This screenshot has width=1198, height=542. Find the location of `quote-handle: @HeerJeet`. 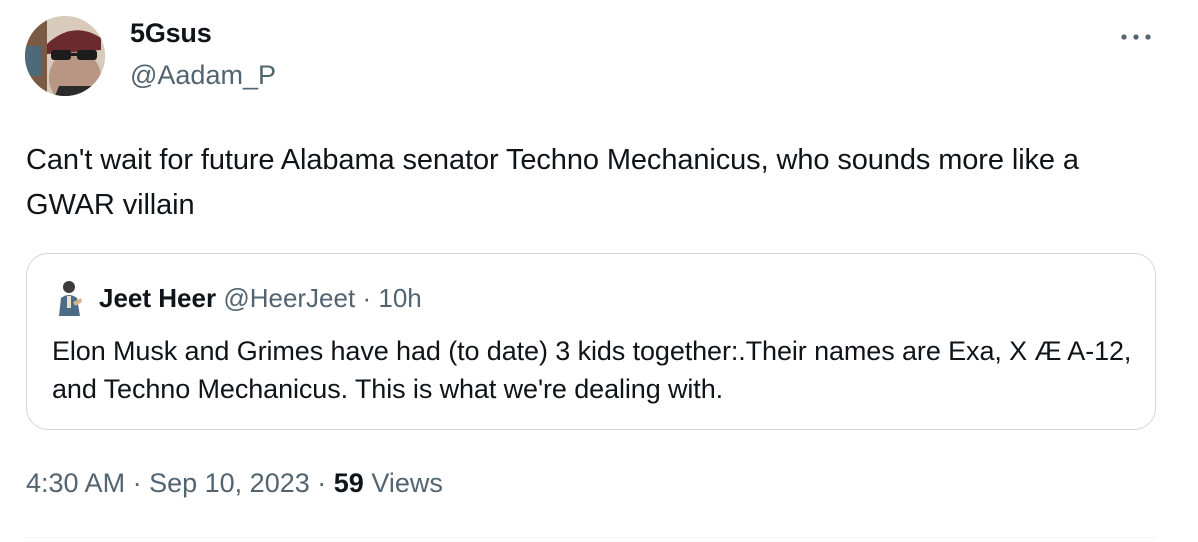

quote-handle: @HeerJeet is located at coordinates (289, 298).